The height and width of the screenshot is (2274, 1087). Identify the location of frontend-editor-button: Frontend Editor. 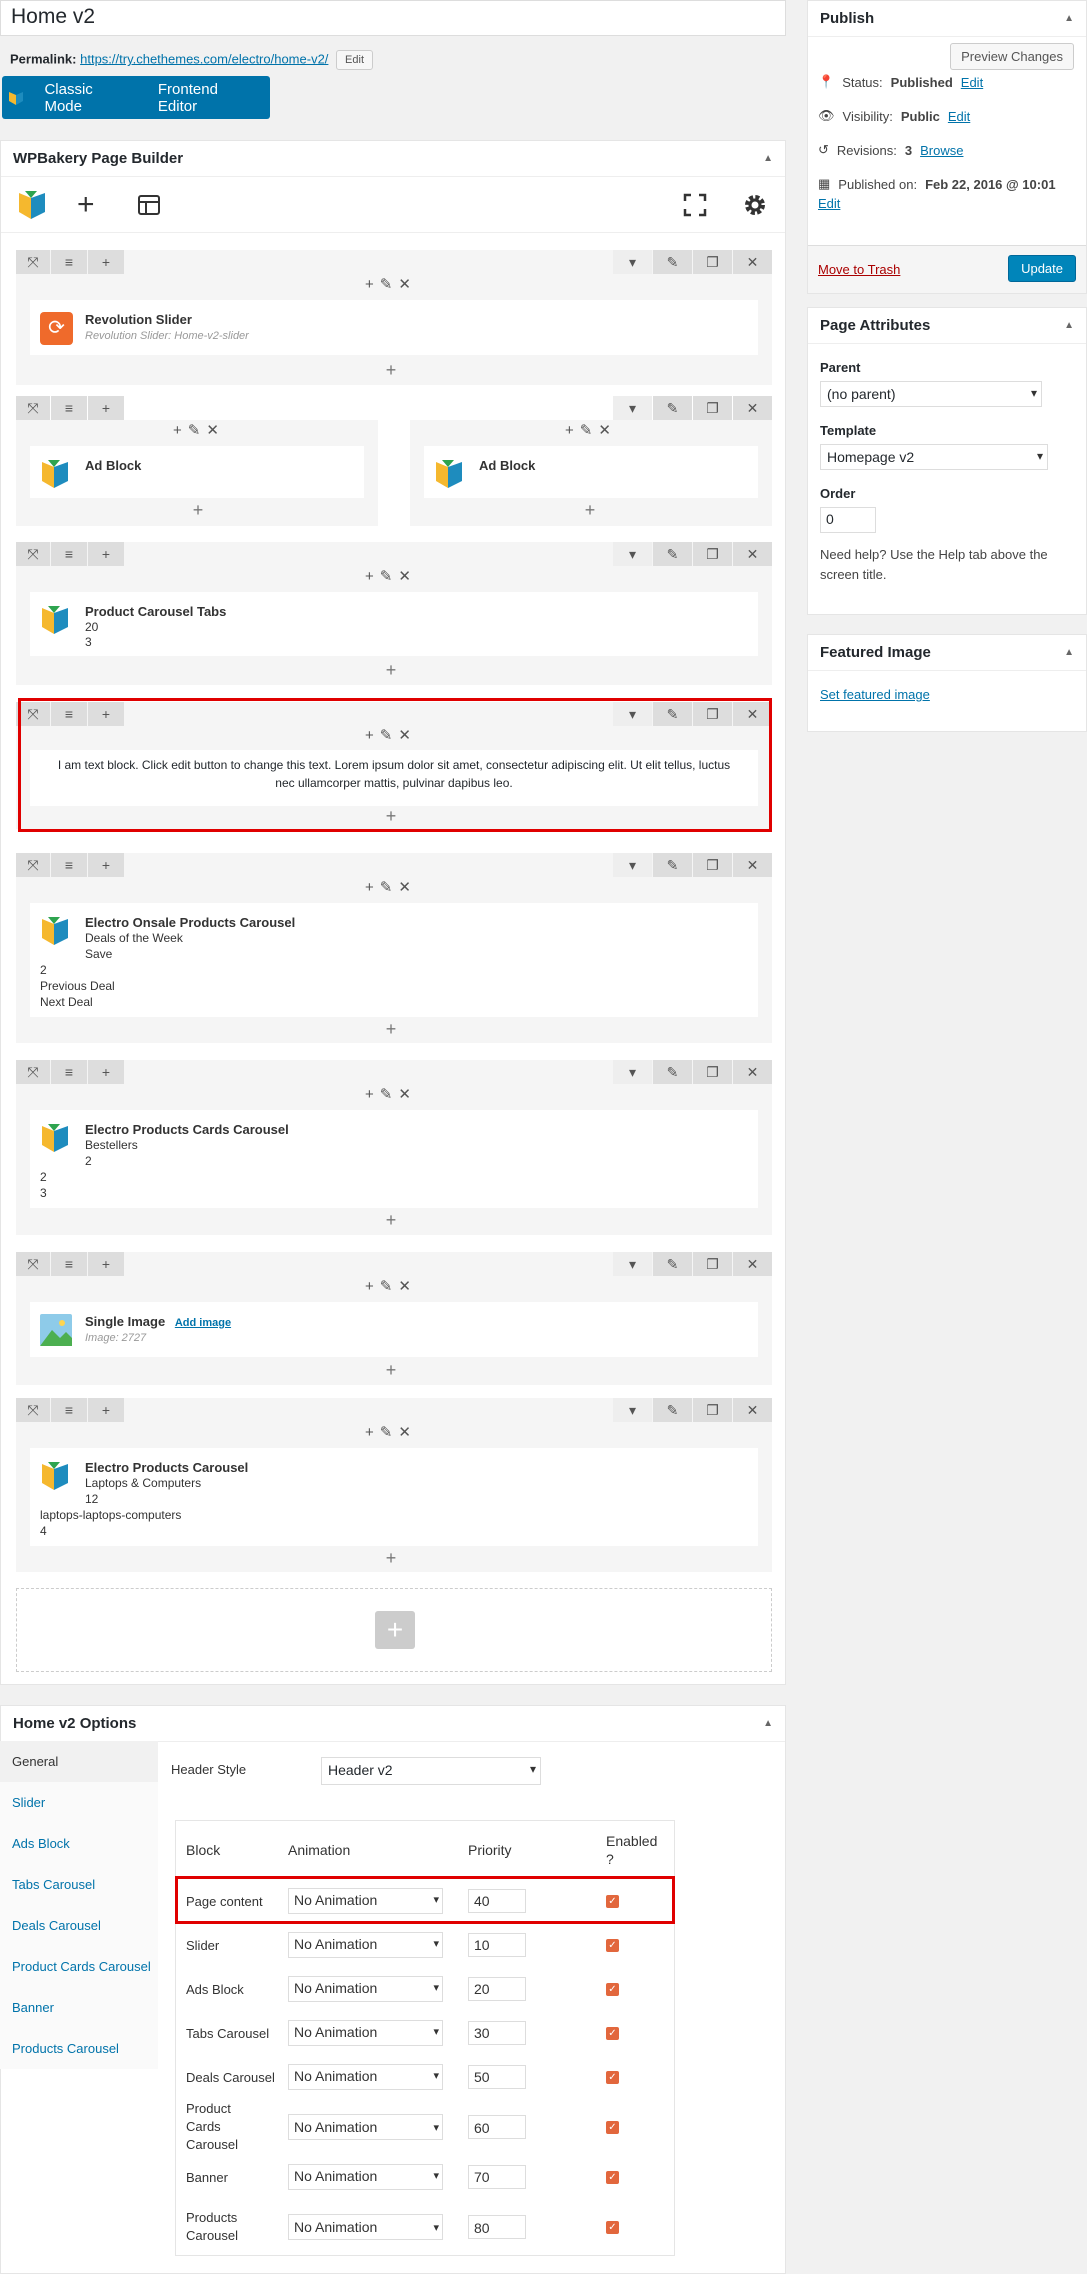
(207, 98).